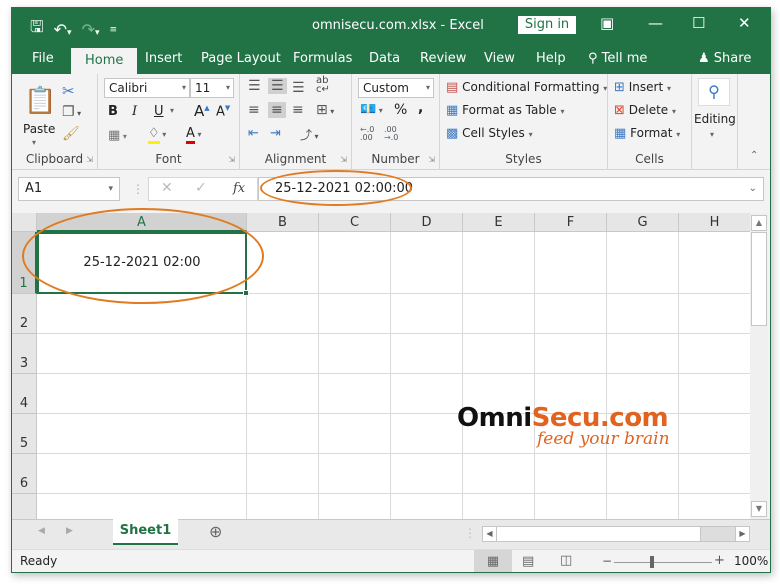 The height and width of the screenshot is (584, 780). I want to click on increase-font-size-icon: A▲, so click(202, 111).